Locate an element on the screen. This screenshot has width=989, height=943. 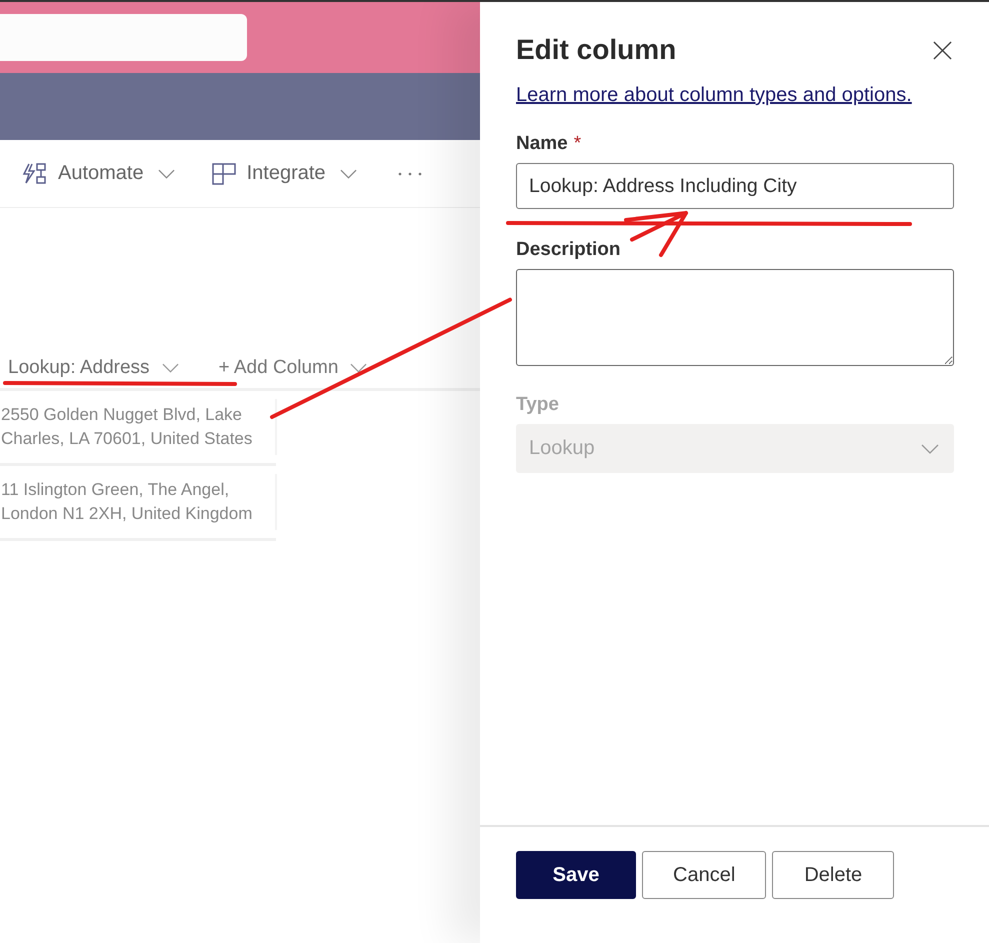
secondary-button: Cancel is located at coordinates (704, 875).